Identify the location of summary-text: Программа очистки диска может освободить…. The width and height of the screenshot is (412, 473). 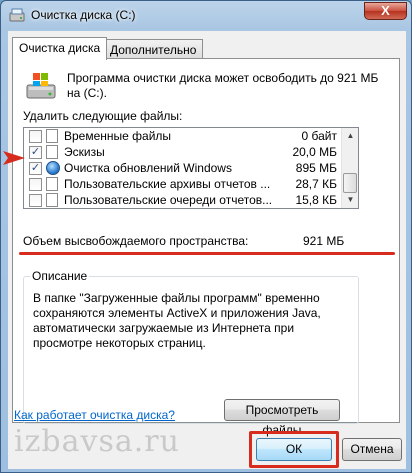
(223, 85).